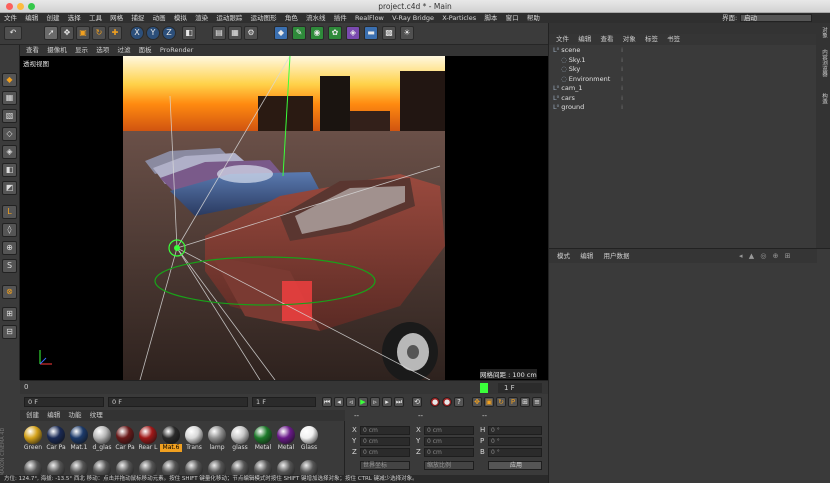  Describe the element at coordinates (9, 116) in the screenshot. I see `texture-mode-icon: ▧` at that location.